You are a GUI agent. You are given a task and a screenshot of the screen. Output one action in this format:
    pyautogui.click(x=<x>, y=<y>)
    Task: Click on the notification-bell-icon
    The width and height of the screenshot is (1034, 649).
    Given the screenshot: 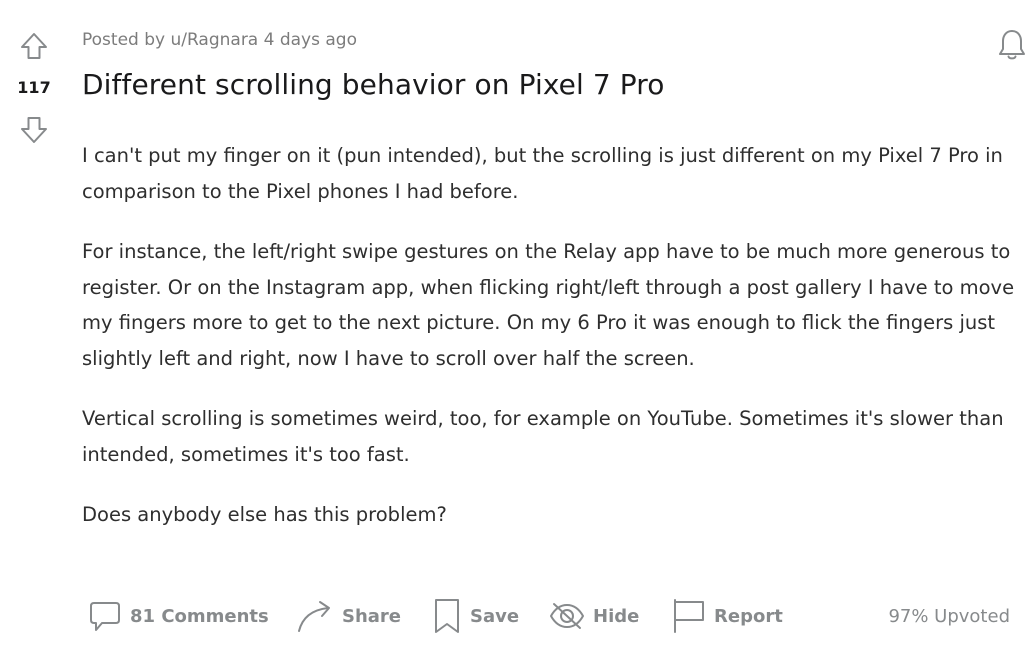 What is the action you would take?
    pyautogui.click(x=1012, y=45)
    